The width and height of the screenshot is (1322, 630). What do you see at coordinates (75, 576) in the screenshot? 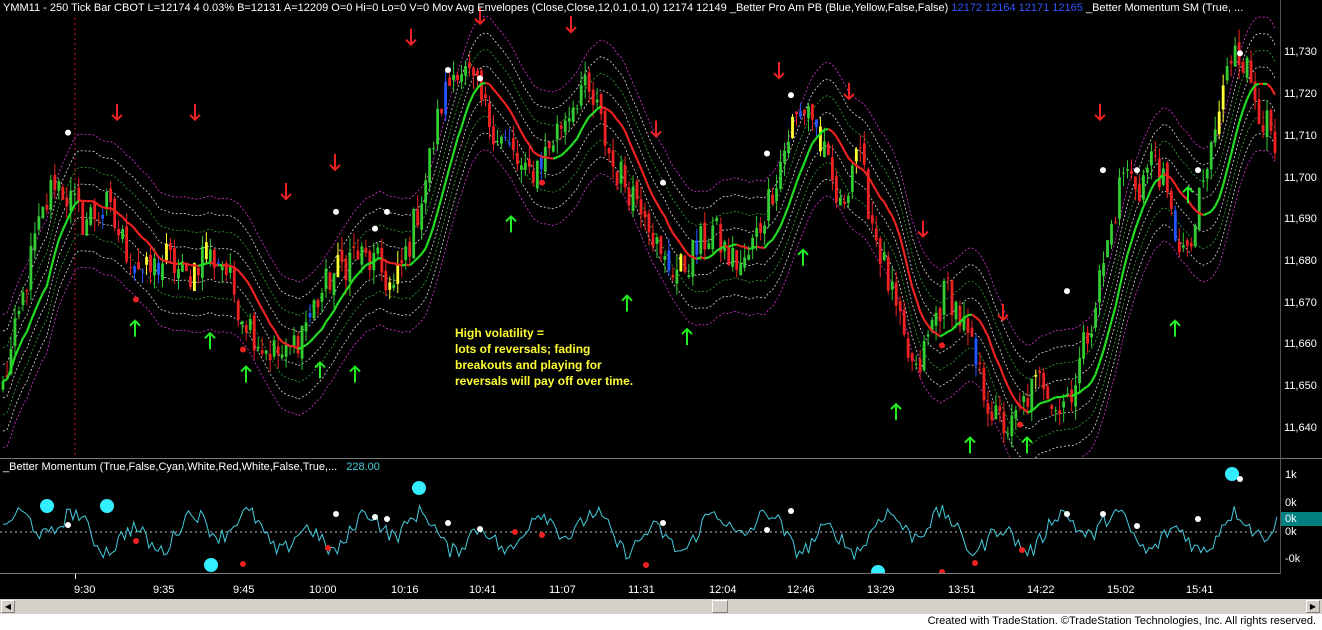
I see `time-tick` at bounding box center [75, 576].